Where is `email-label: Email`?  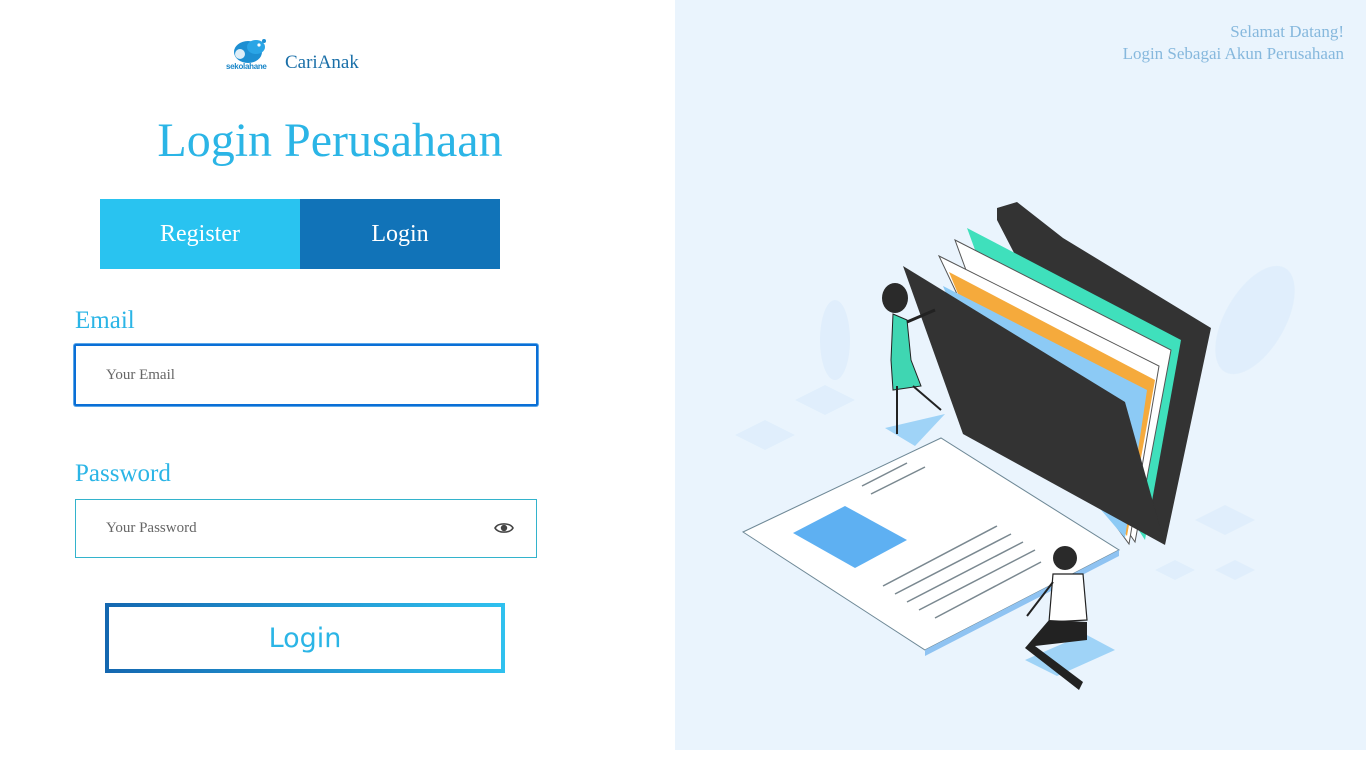
email-label: Email is located at coordinates (105, 320).